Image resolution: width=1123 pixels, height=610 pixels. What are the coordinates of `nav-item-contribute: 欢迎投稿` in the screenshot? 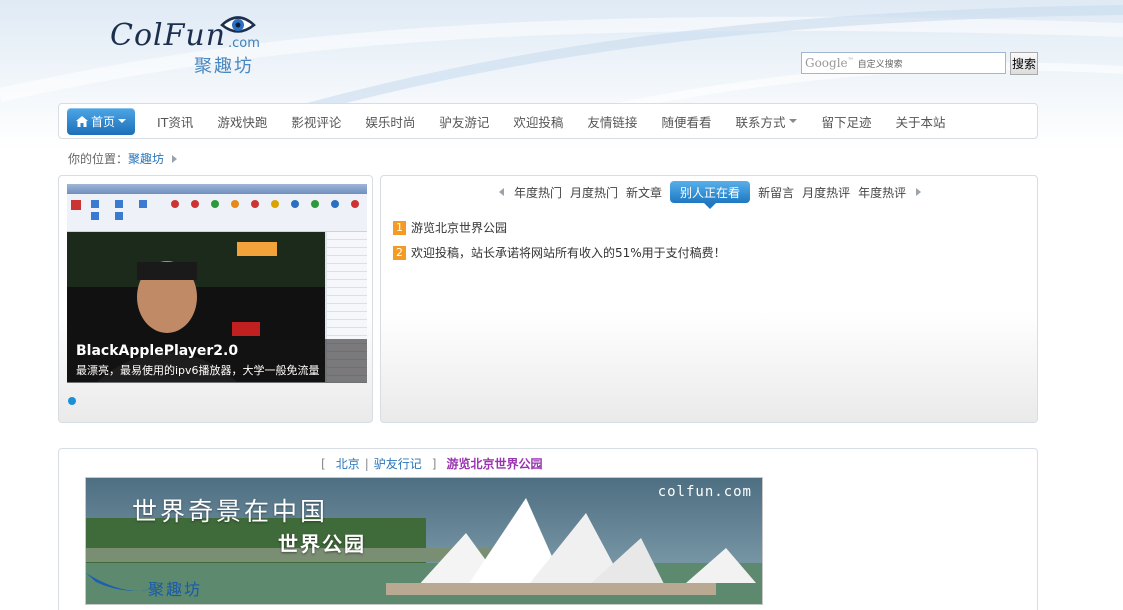 It's located at (538, 121).